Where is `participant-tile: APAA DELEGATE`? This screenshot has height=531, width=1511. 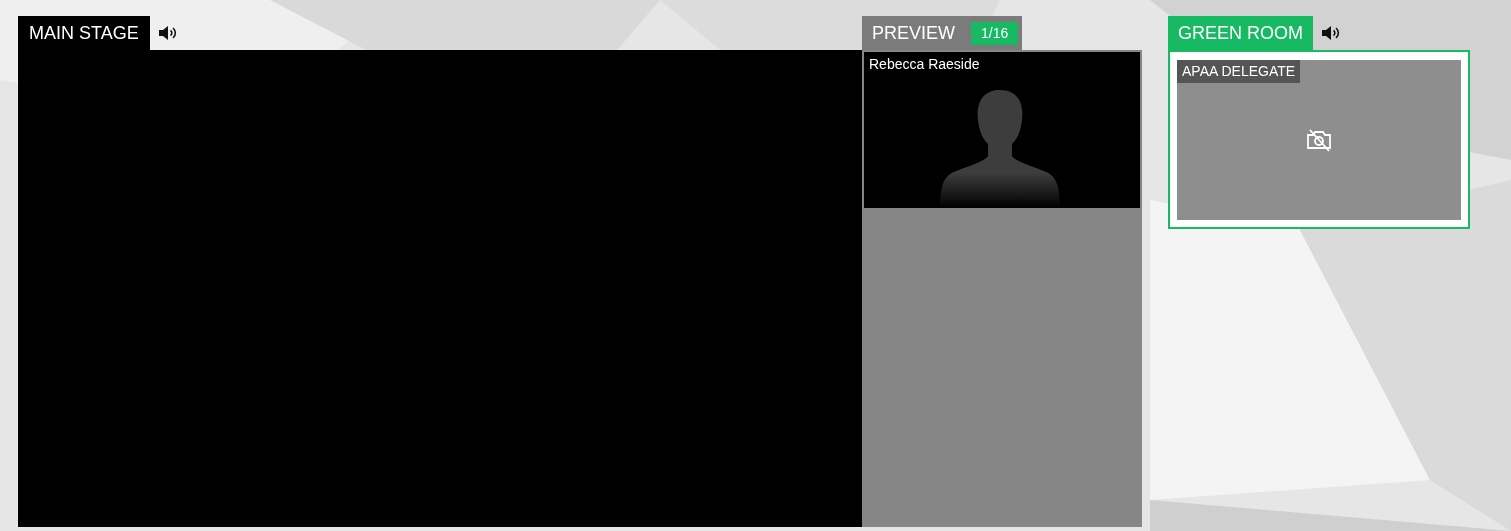
participant-tile: APAA DELEGATE is located at coordinates (1319, 140).